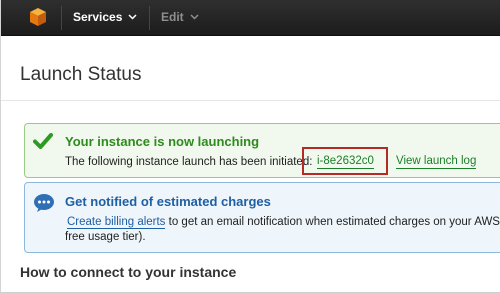  I want to click on aws-cube-icon, so click(38, 17).